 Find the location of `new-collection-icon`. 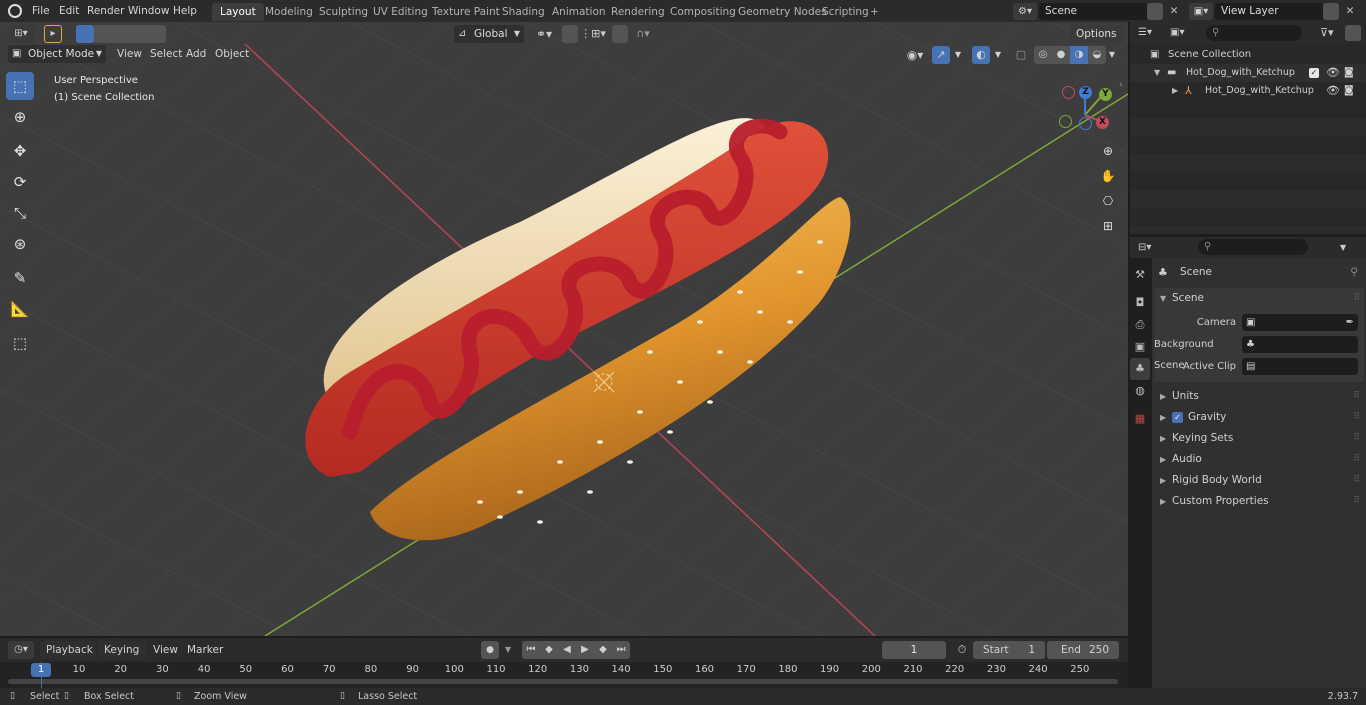

new-collection-icon is located at coordinates (1353, 33).